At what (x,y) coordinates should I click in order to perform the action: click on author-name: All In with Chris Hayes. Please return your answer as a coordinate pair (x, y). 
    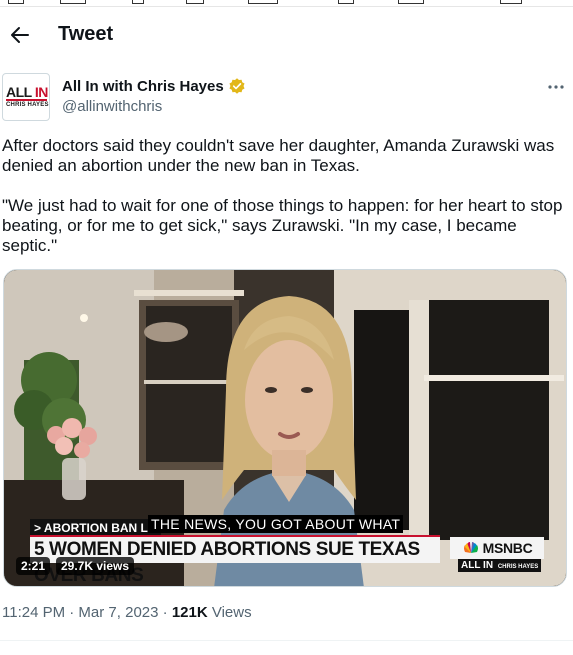
    Looking at the image, I should click on (143, 86).